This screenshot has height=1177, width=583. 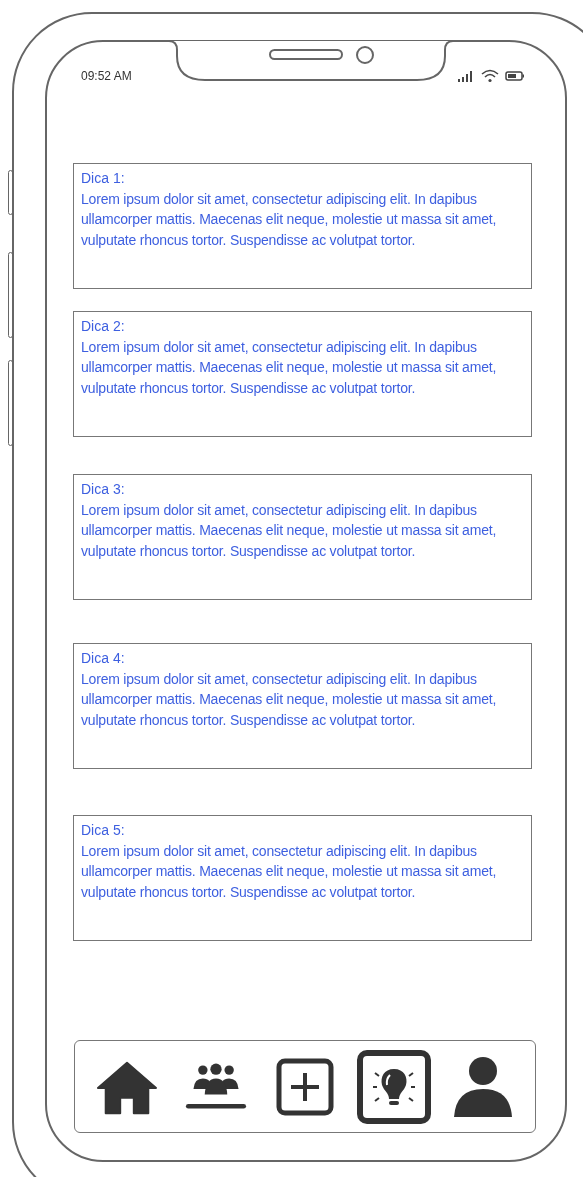 I want to click on wifi-icon, so click(x=490, y=76).